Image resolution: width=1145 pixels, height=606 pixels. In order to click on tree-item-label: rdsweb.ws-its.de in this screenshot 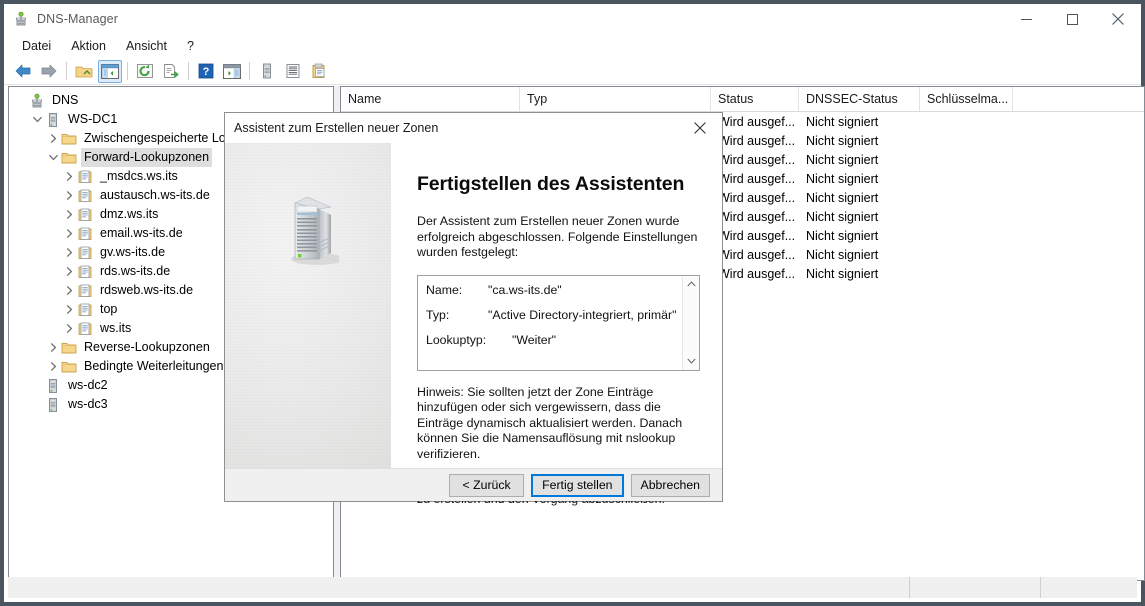, I will do `click(147, 290)`.